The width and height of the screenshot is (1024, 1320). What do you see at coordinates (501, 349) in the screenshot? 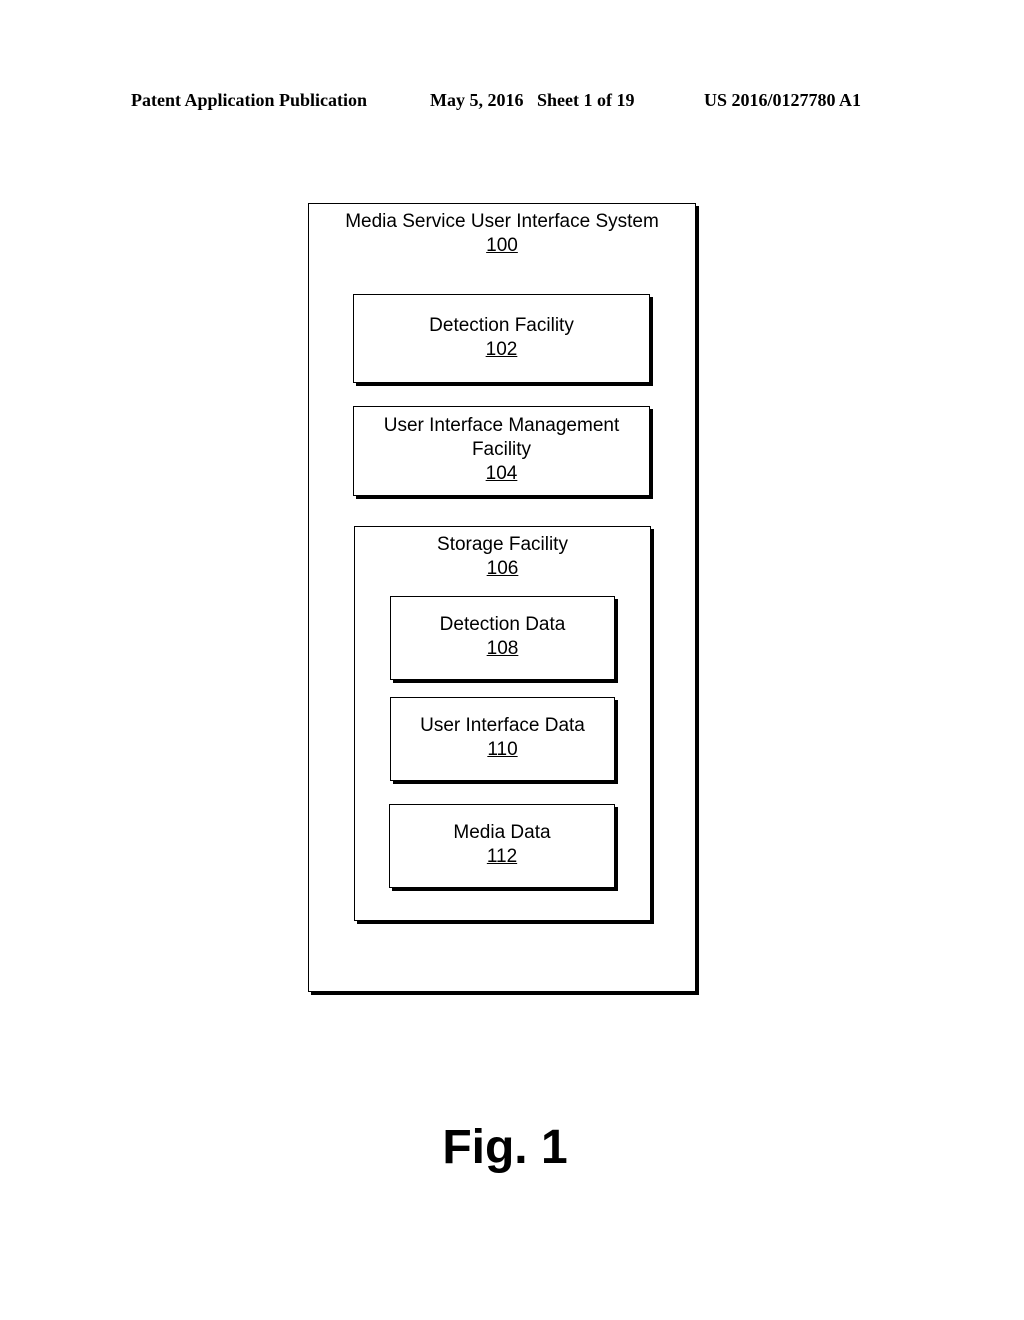
I see `detection-facility-ref: 102` at bounding box center [501, 349].